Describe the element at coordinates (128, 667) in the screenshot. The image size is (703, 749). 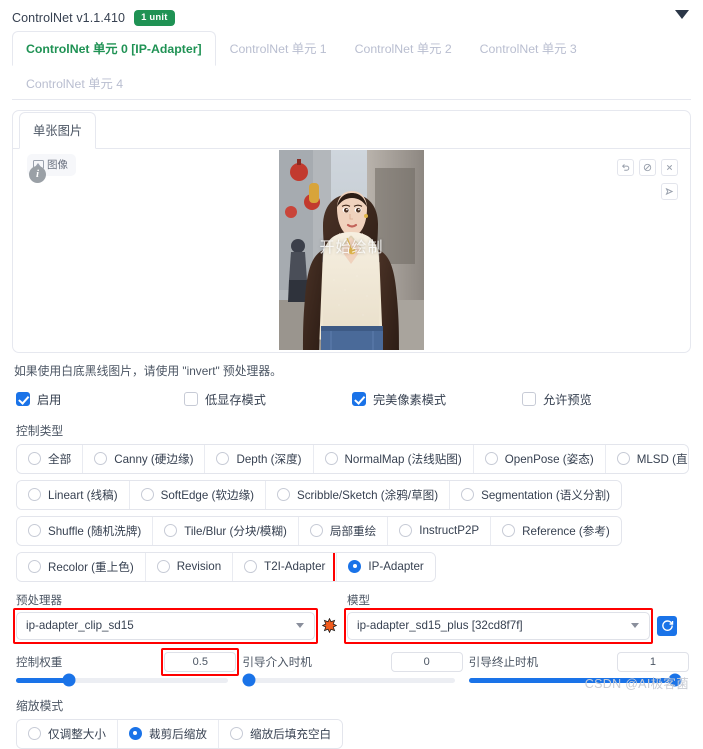
I see `slider-control-weight: 控制权重 0.5` at that location.